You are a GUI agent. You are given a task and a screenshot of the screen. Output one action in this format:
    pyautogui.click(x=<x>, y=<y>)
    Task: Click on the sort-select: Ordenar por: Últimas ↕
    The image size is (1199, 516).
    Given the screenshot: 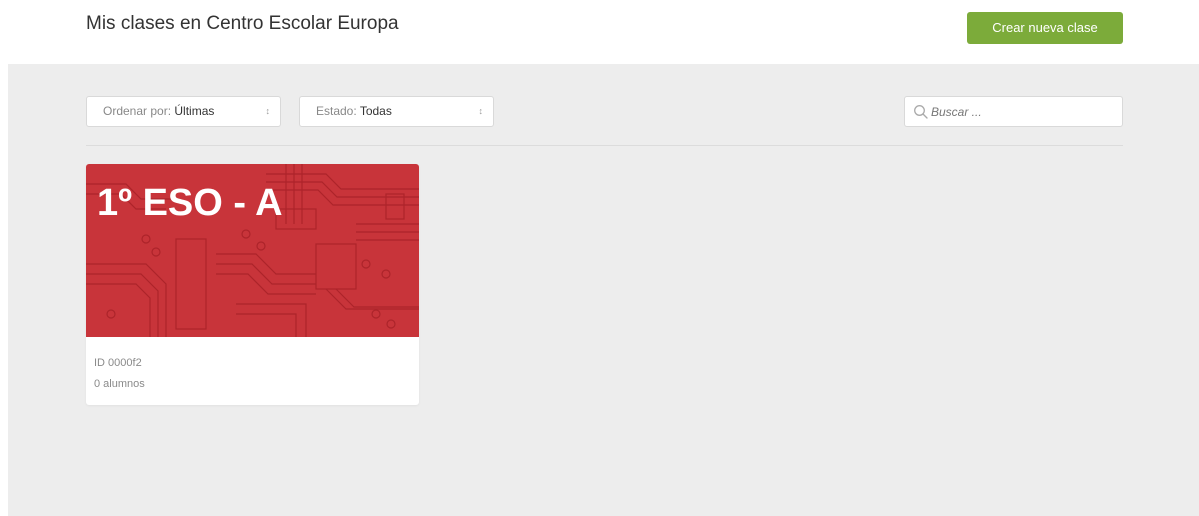 What is the action you would take?
    pyautogui.click(x=183, y=111)
    